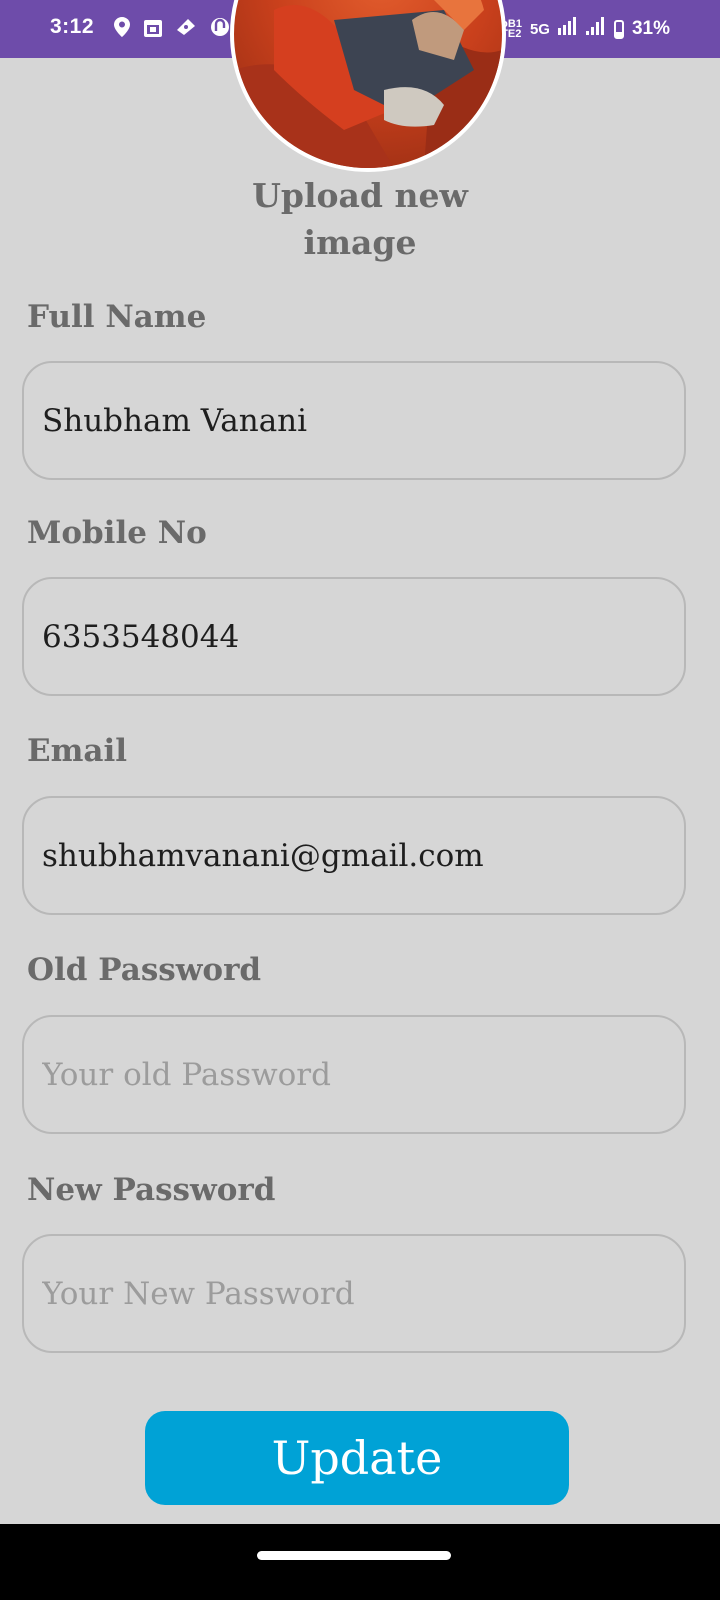 This screenshot has width=720, height=1600. I want to click on home-gesture-bar, so click(354, 1555).